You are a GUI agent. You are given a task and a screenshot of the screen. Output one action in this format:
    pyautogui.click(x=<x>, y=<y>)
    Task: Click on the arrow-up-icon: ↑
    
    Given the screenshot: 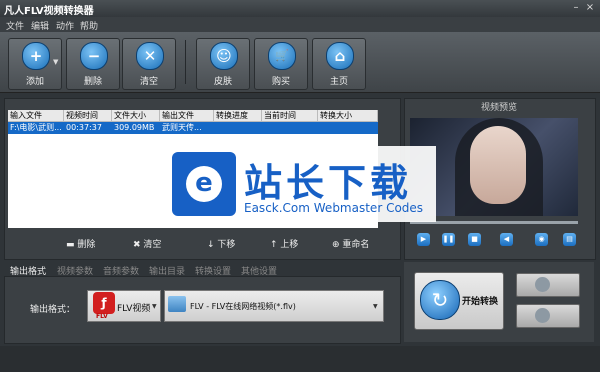 What is the action you would take?
    pyautogui.click(x=275, y=245)
    